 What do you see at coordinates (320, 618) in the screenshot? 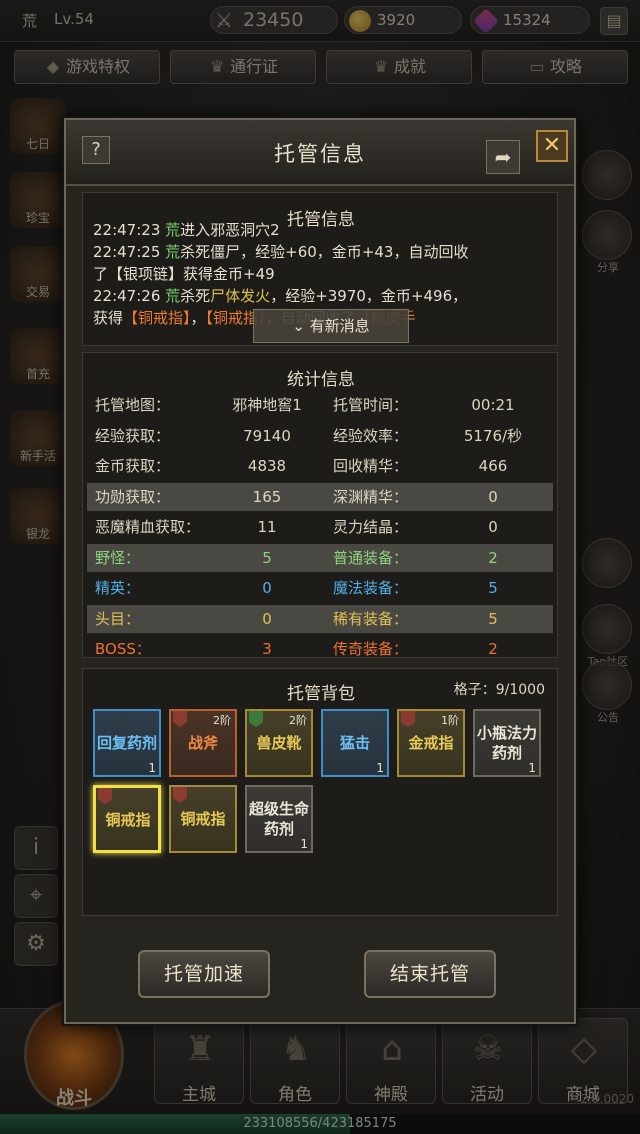
I see `stat-row: 头目： 0 稀有装备： 5` at bounding box center [320, 618].